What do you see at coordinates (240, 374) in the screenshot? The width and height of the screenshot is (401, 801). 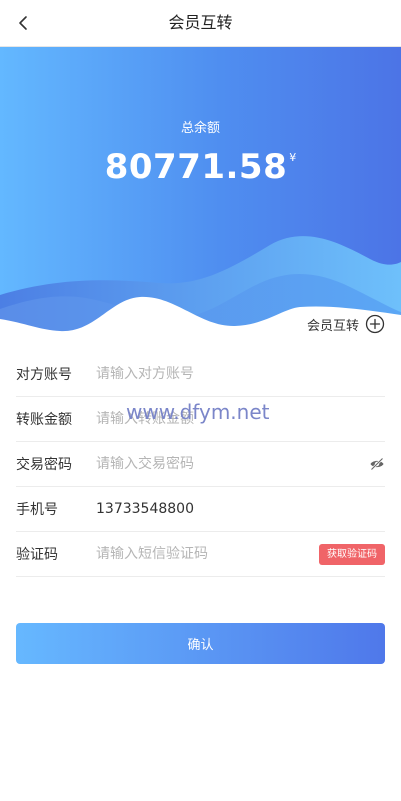 I see `account-input` at bounding box center [240, 374].